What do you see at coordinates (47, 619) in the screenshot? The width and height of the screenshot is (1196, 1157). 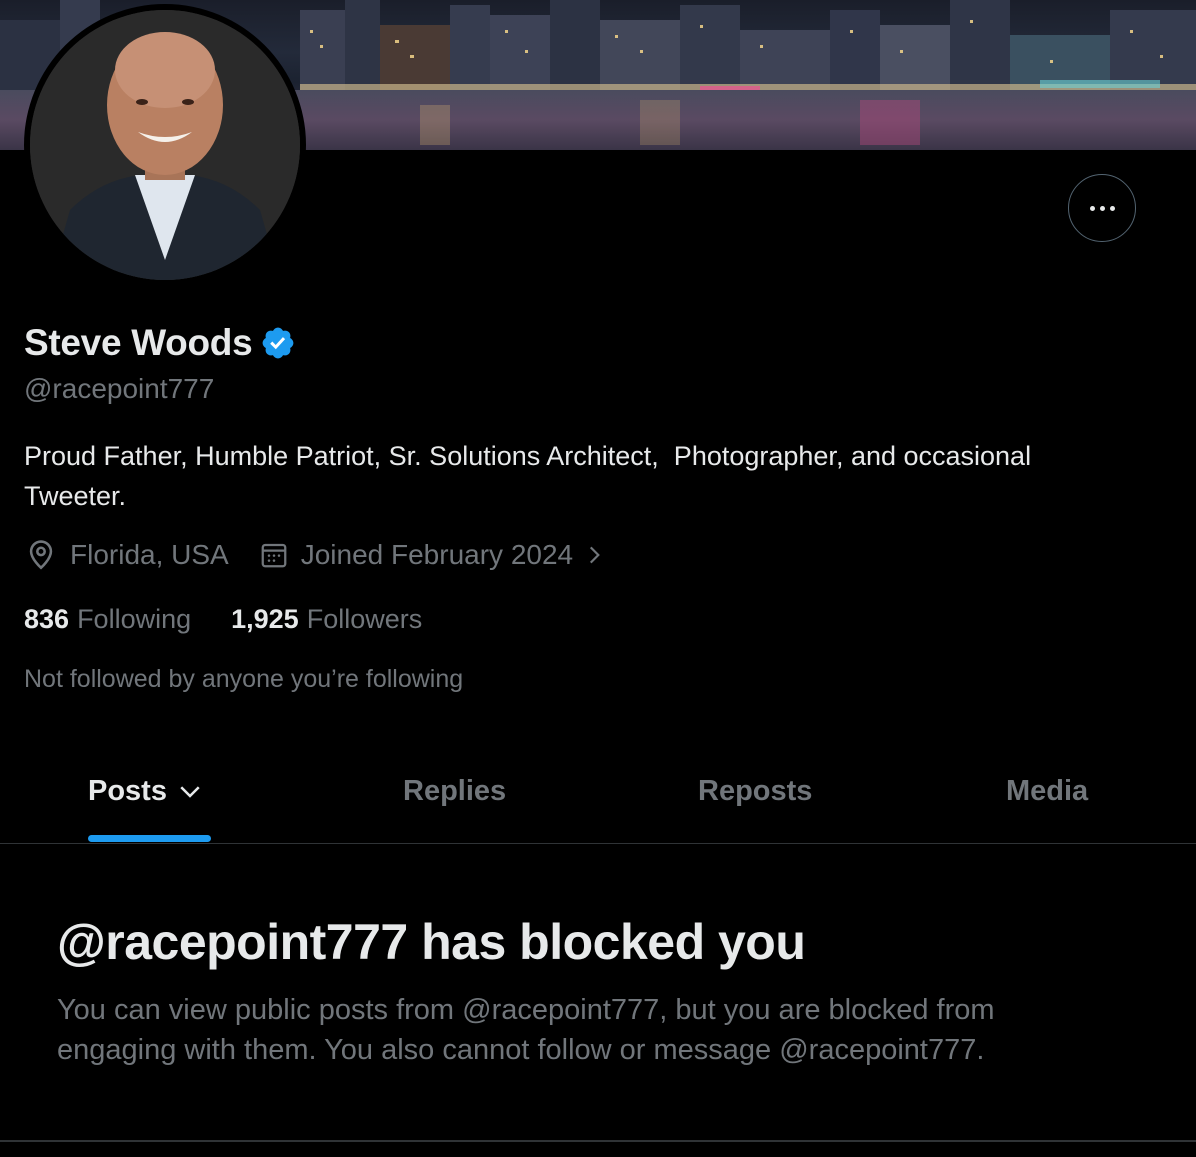 I see `following-count: 836` at bounding box center [47, 619].